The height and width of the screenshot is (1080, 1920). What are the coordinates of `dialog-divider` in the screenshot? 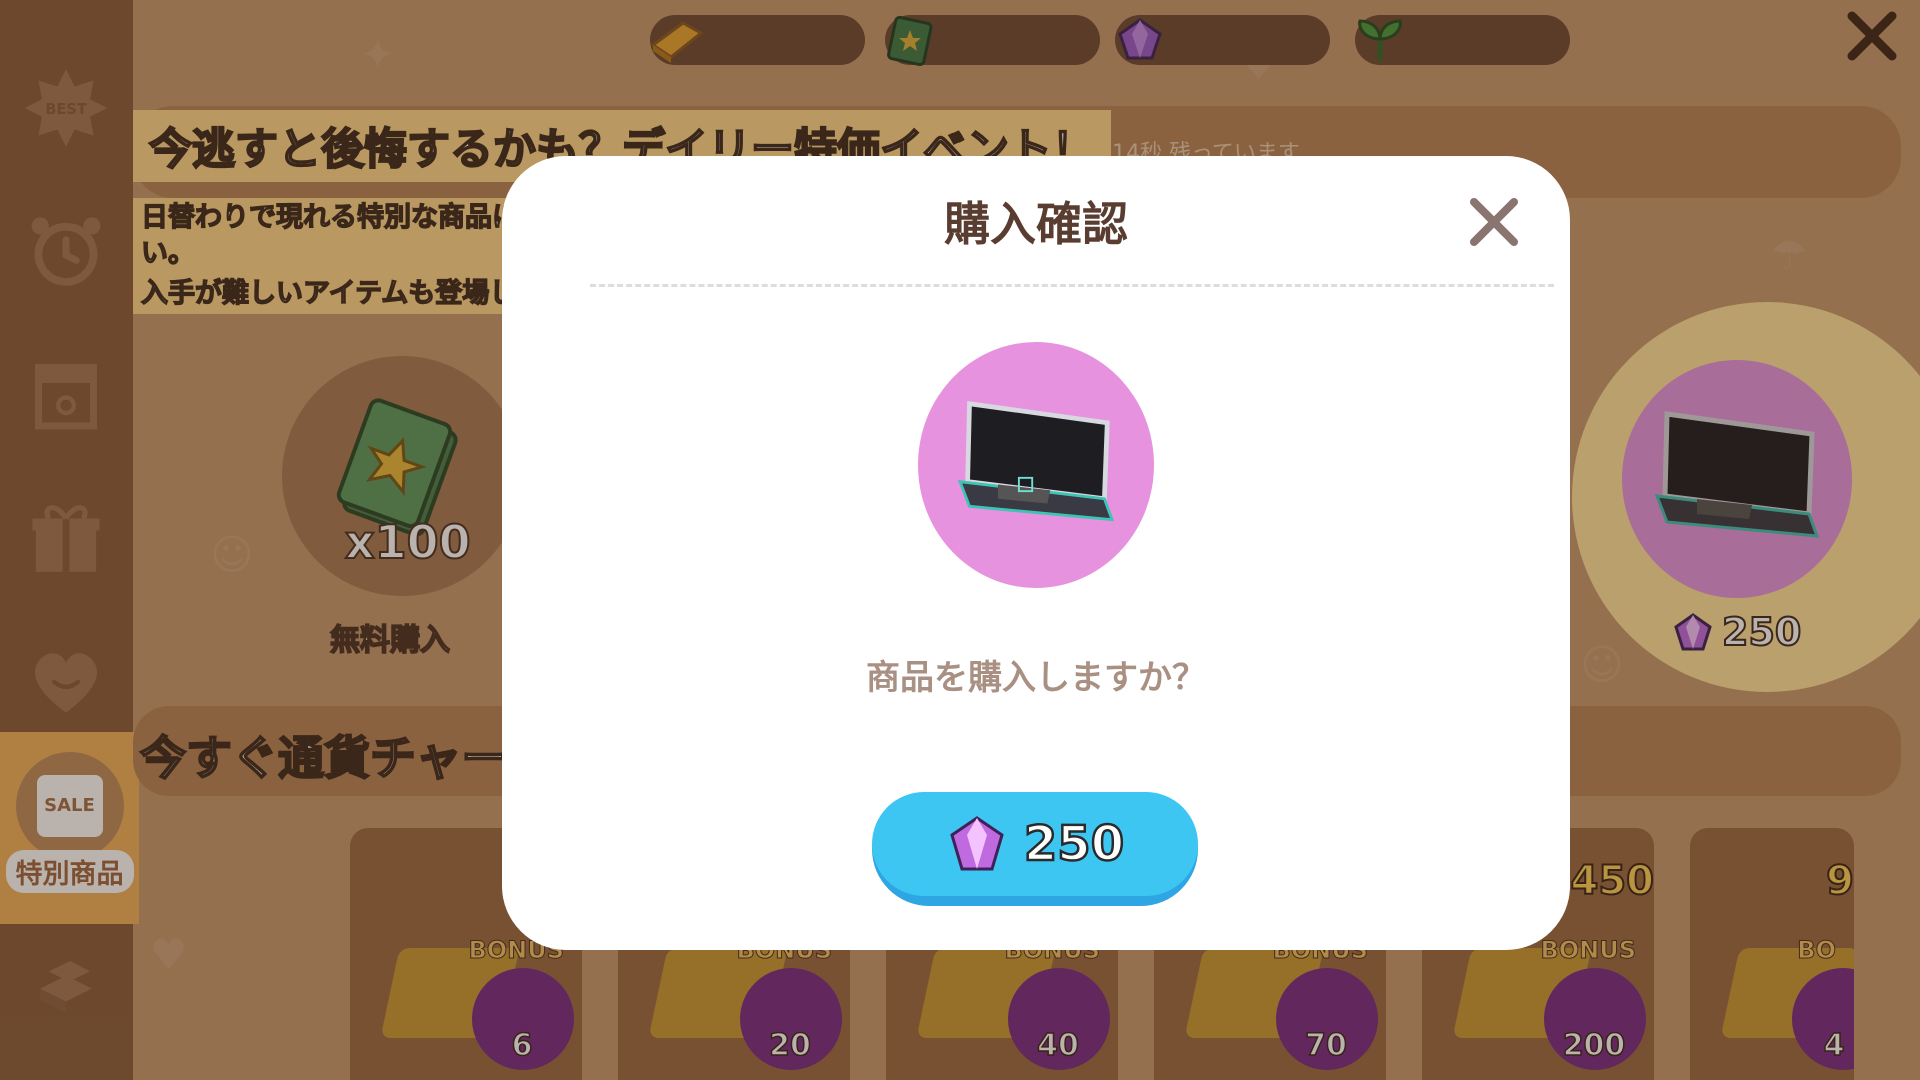 It's located at (1072, 285).